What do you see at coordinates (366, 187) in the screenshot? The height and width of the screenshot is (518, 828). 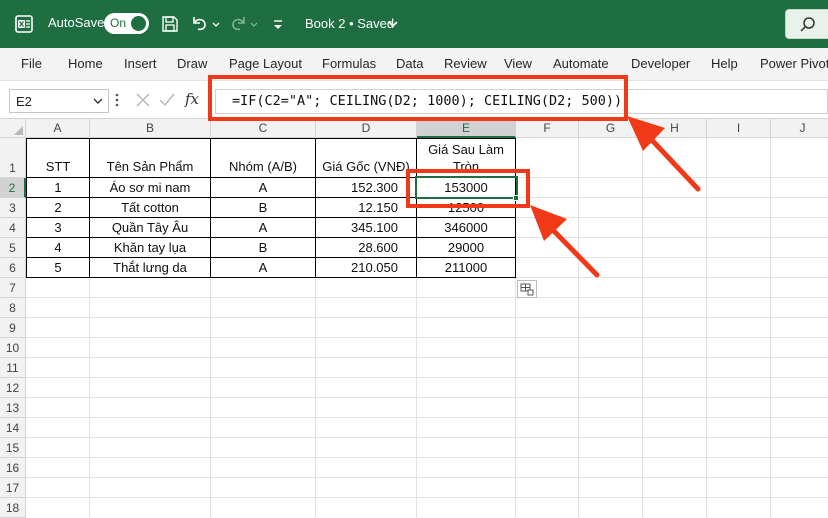 I see `table-cell: 152.300` at bounding box center [366, 187].